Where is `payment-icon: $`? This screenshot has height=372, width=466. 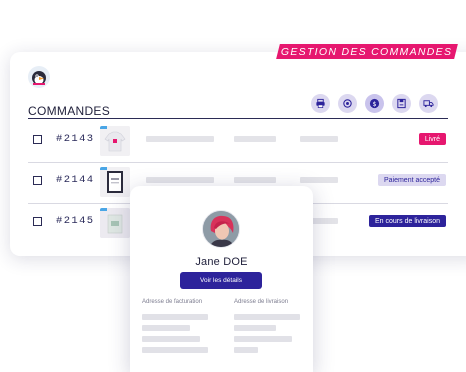
payment-icon: $ is located at coordinates (374, 103).